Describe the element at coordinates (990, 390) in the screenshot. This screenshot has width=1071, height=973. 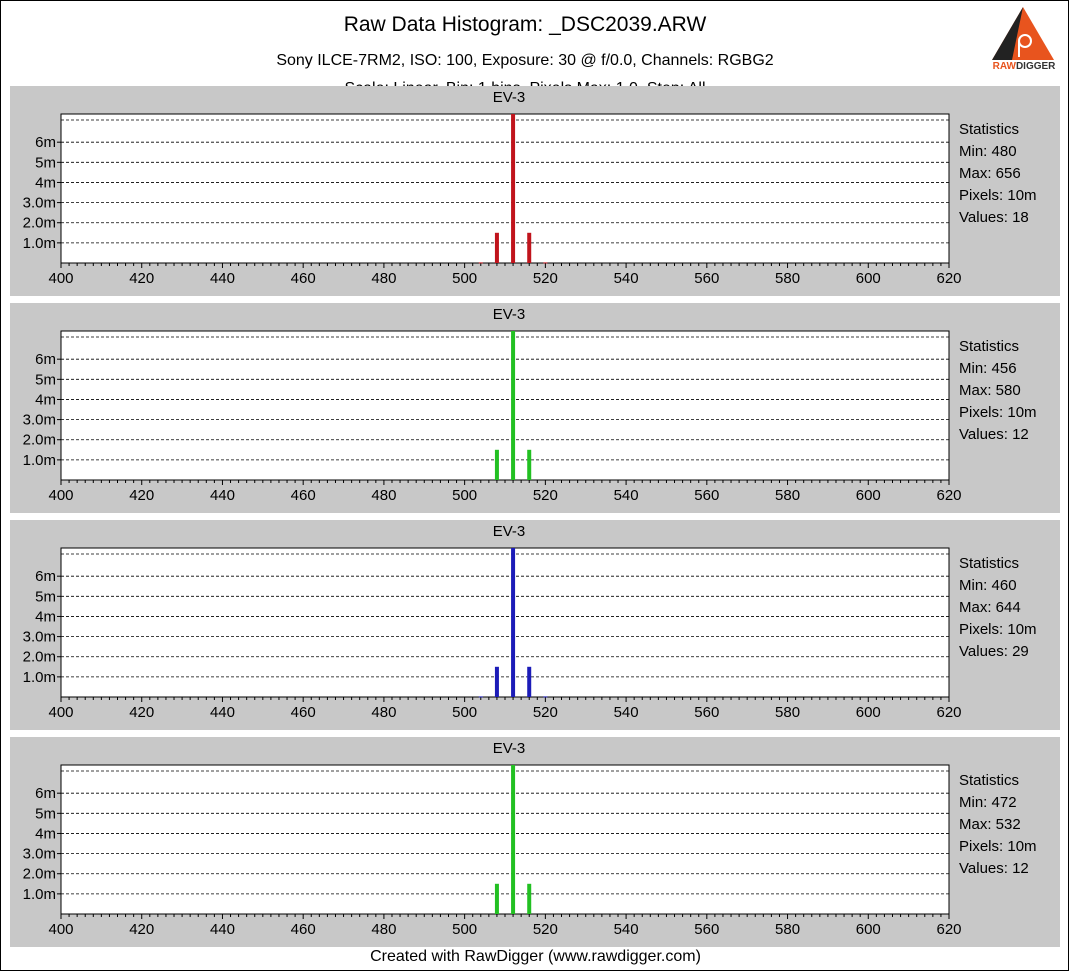
I see `stats-max: Max: 580` at that location.